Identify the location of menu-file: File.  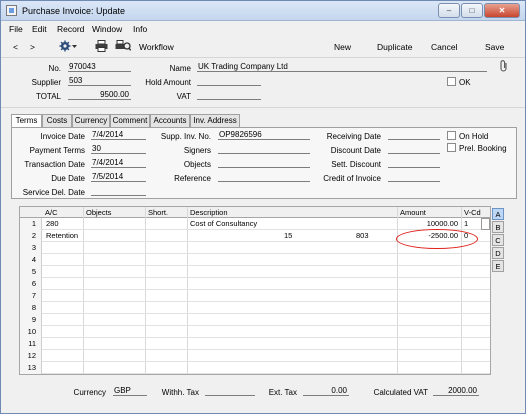
(16, 29).